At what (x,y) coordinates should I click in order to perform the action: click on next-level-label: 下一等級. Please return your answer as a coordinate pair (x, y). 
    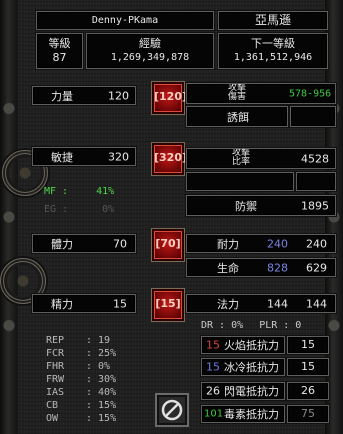
    Looking at the image, I should click on (273, 43).